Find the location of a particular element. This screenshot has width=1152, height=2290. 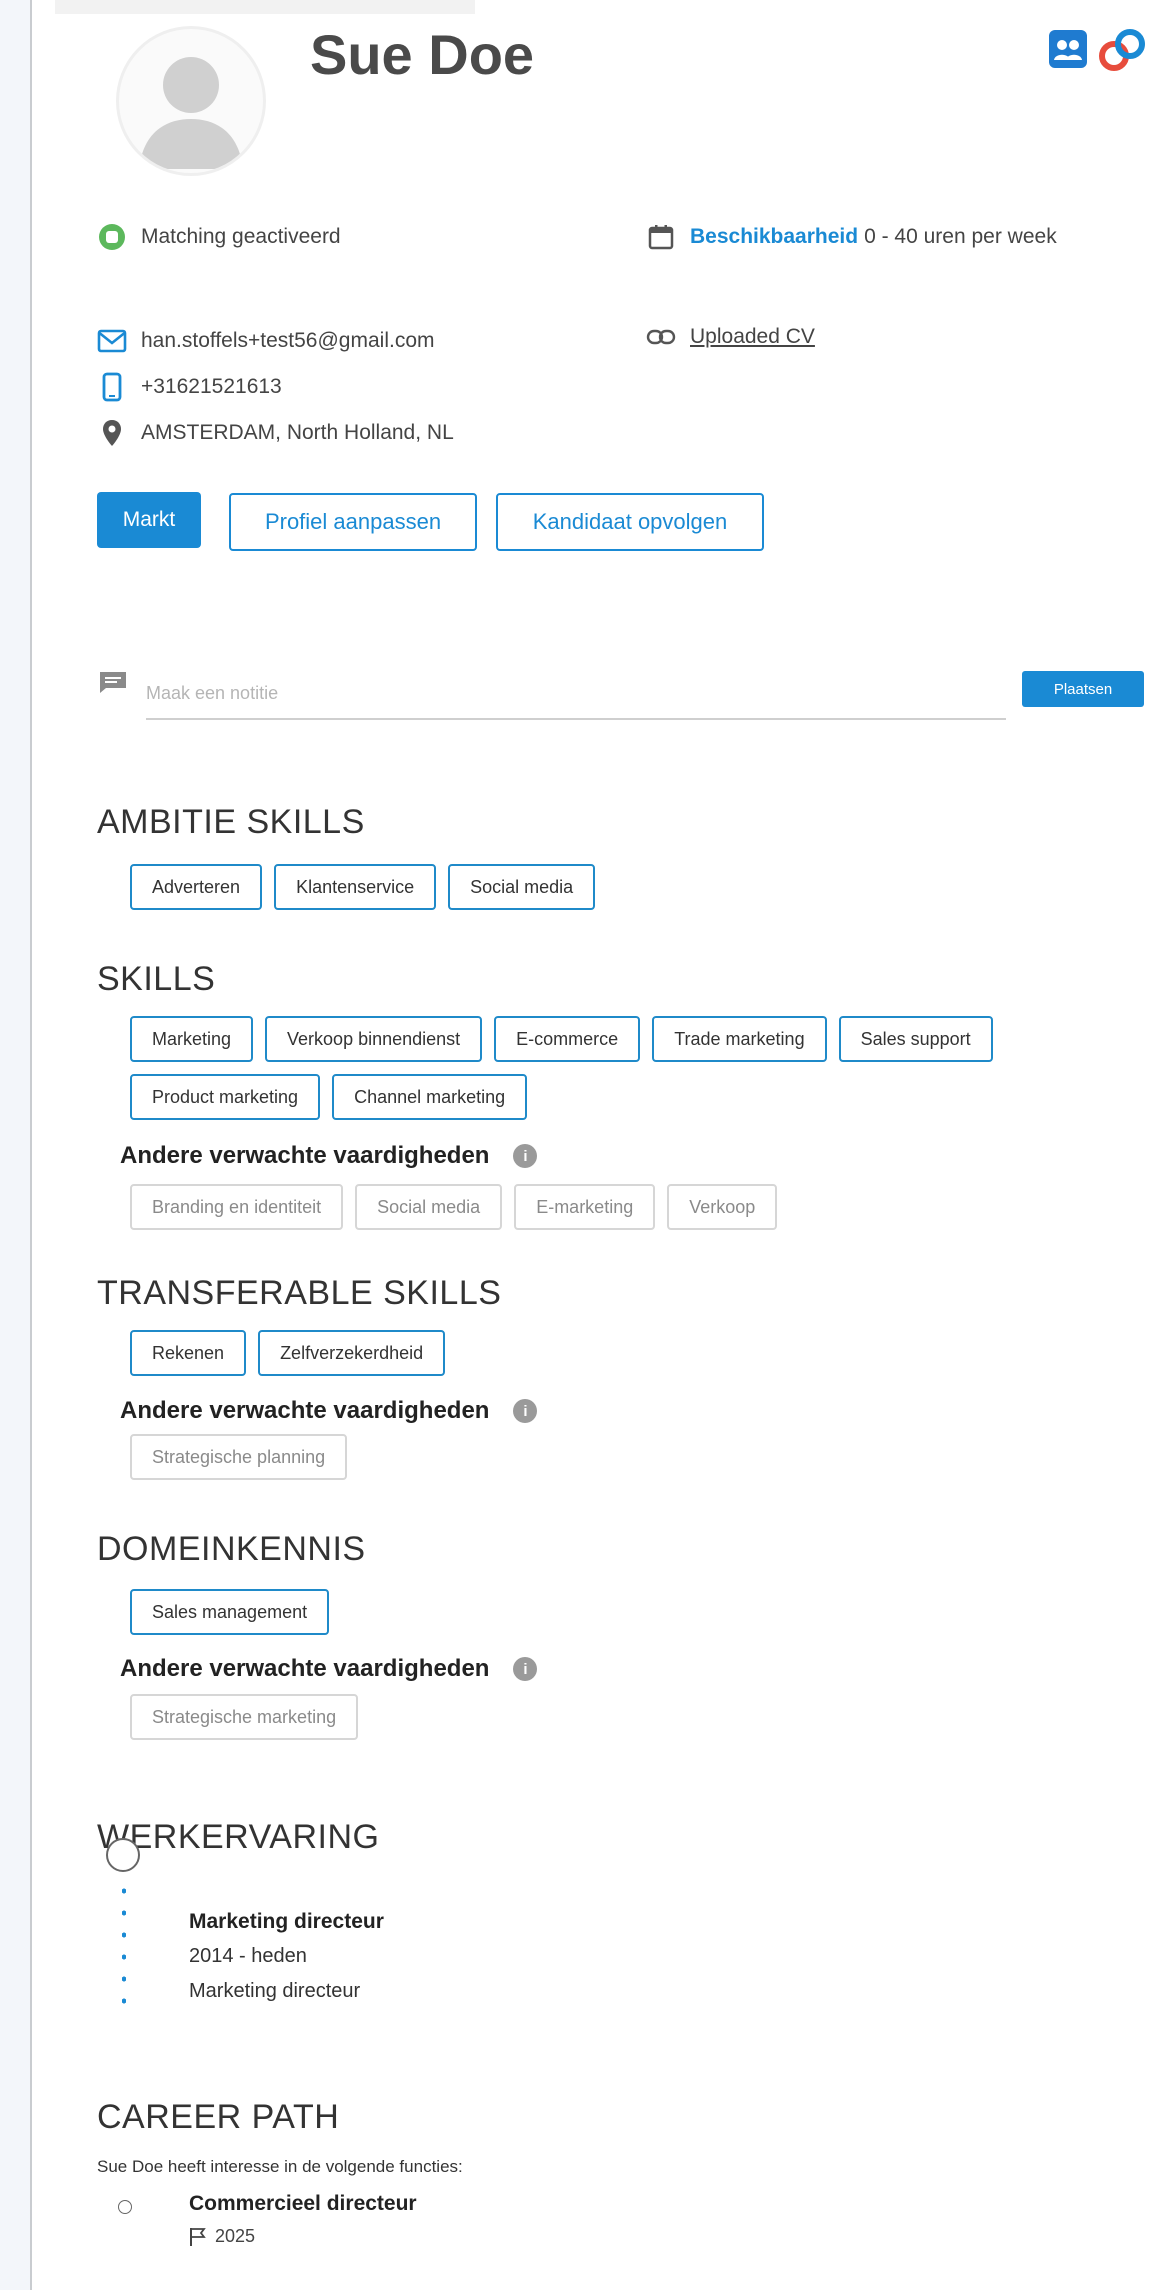

domain-knowledge-title: DOMEINKENNIS is located at coordinates (231, 1549).